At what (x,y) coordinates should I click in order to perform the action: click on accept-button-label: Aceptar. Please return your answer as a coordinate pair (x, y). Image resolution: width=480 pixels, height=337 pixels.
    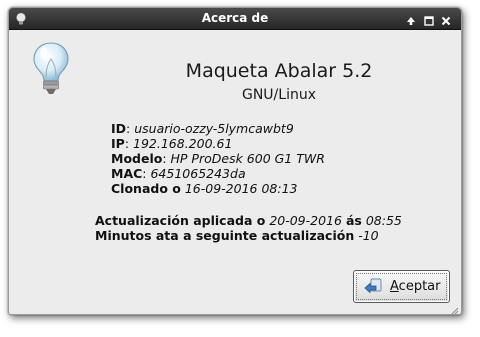
    Looking at the image, I should click on (415, 286).